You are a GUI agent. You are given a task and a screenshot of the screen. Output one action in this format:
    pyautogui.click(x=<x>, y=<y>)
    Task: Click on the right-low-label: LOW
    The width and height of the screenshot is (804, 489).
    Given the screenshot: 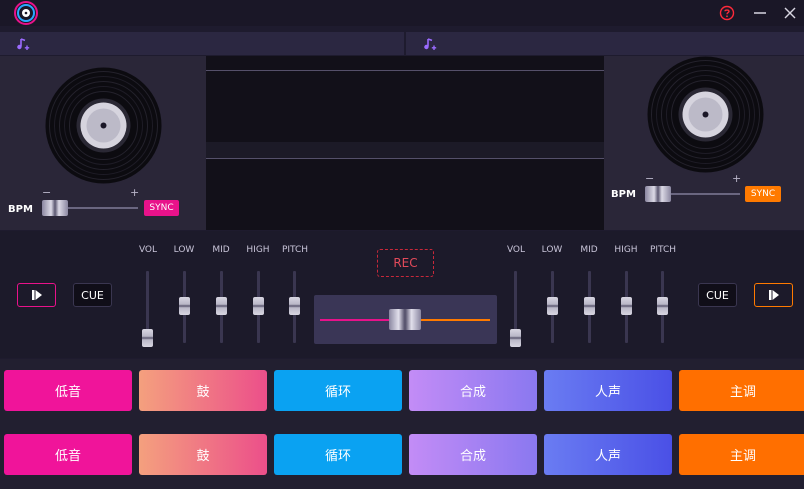 What is the action you would take?
    pyautogui.click(x=552, y=250)
    